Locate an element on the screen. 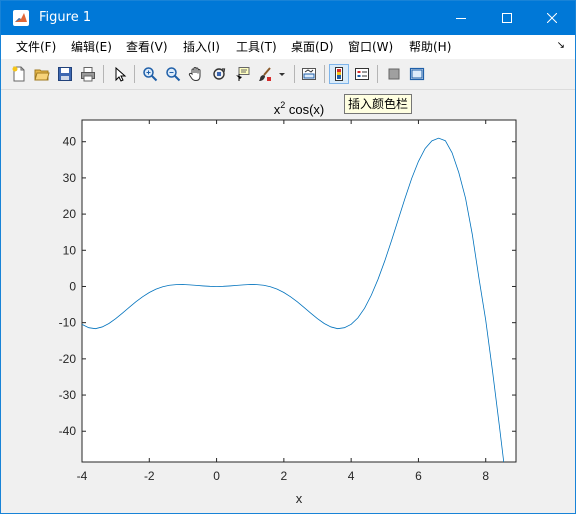 The width and height of the screenshot is (576, 514). y-tick-label: 20 is located at coordinates (70, 214).